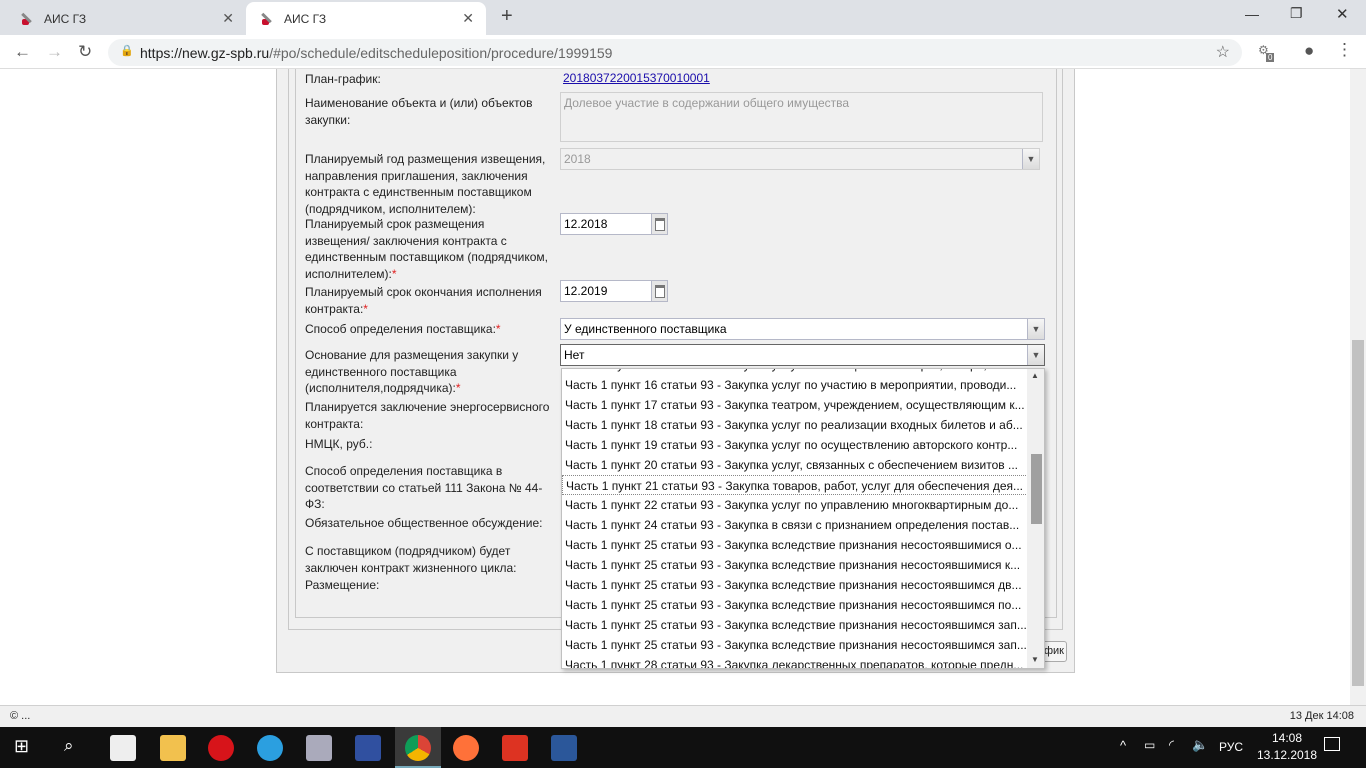  What do you see at coordinates (1296, 13) in the screenshot?
I see `maximize-button: ❐` at bounding box center [1296, 13].